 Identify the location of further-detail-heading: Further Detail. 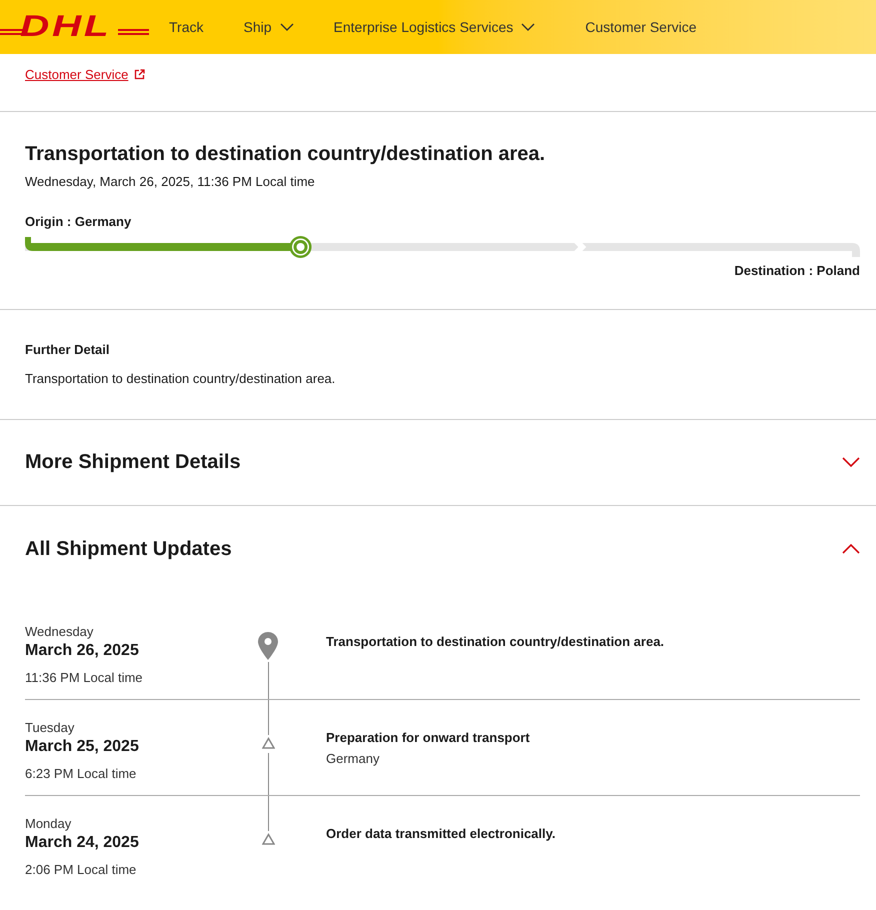
(68, 349).